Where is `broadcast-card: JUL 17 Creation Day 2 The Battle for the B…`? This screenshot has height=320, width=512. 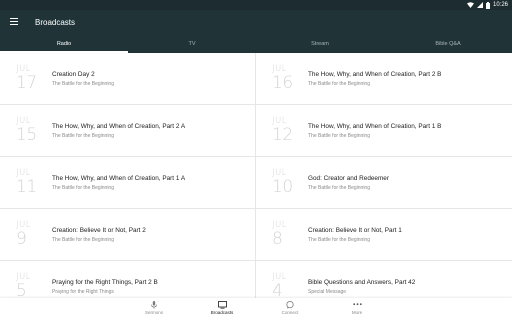
broadcast-card: JUL 17 Creation Day 2 The Battle for the B… is located at coordinates (128, 79).